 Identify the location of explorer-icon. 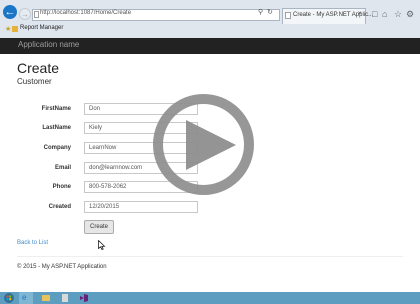
(46, 298).